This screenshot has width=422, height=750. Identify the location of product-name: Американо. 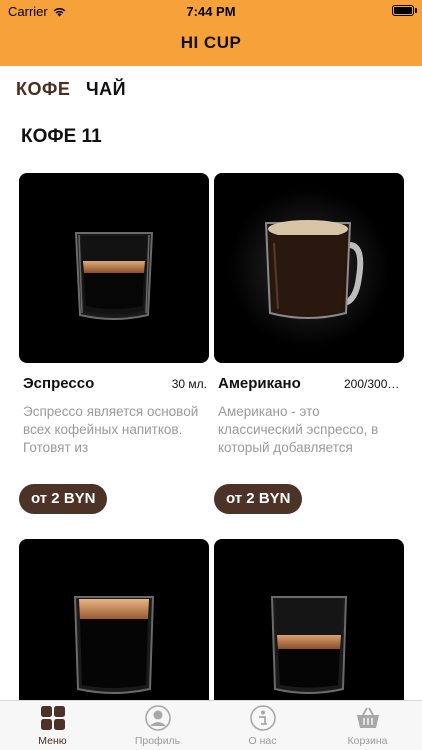
(259, 383).